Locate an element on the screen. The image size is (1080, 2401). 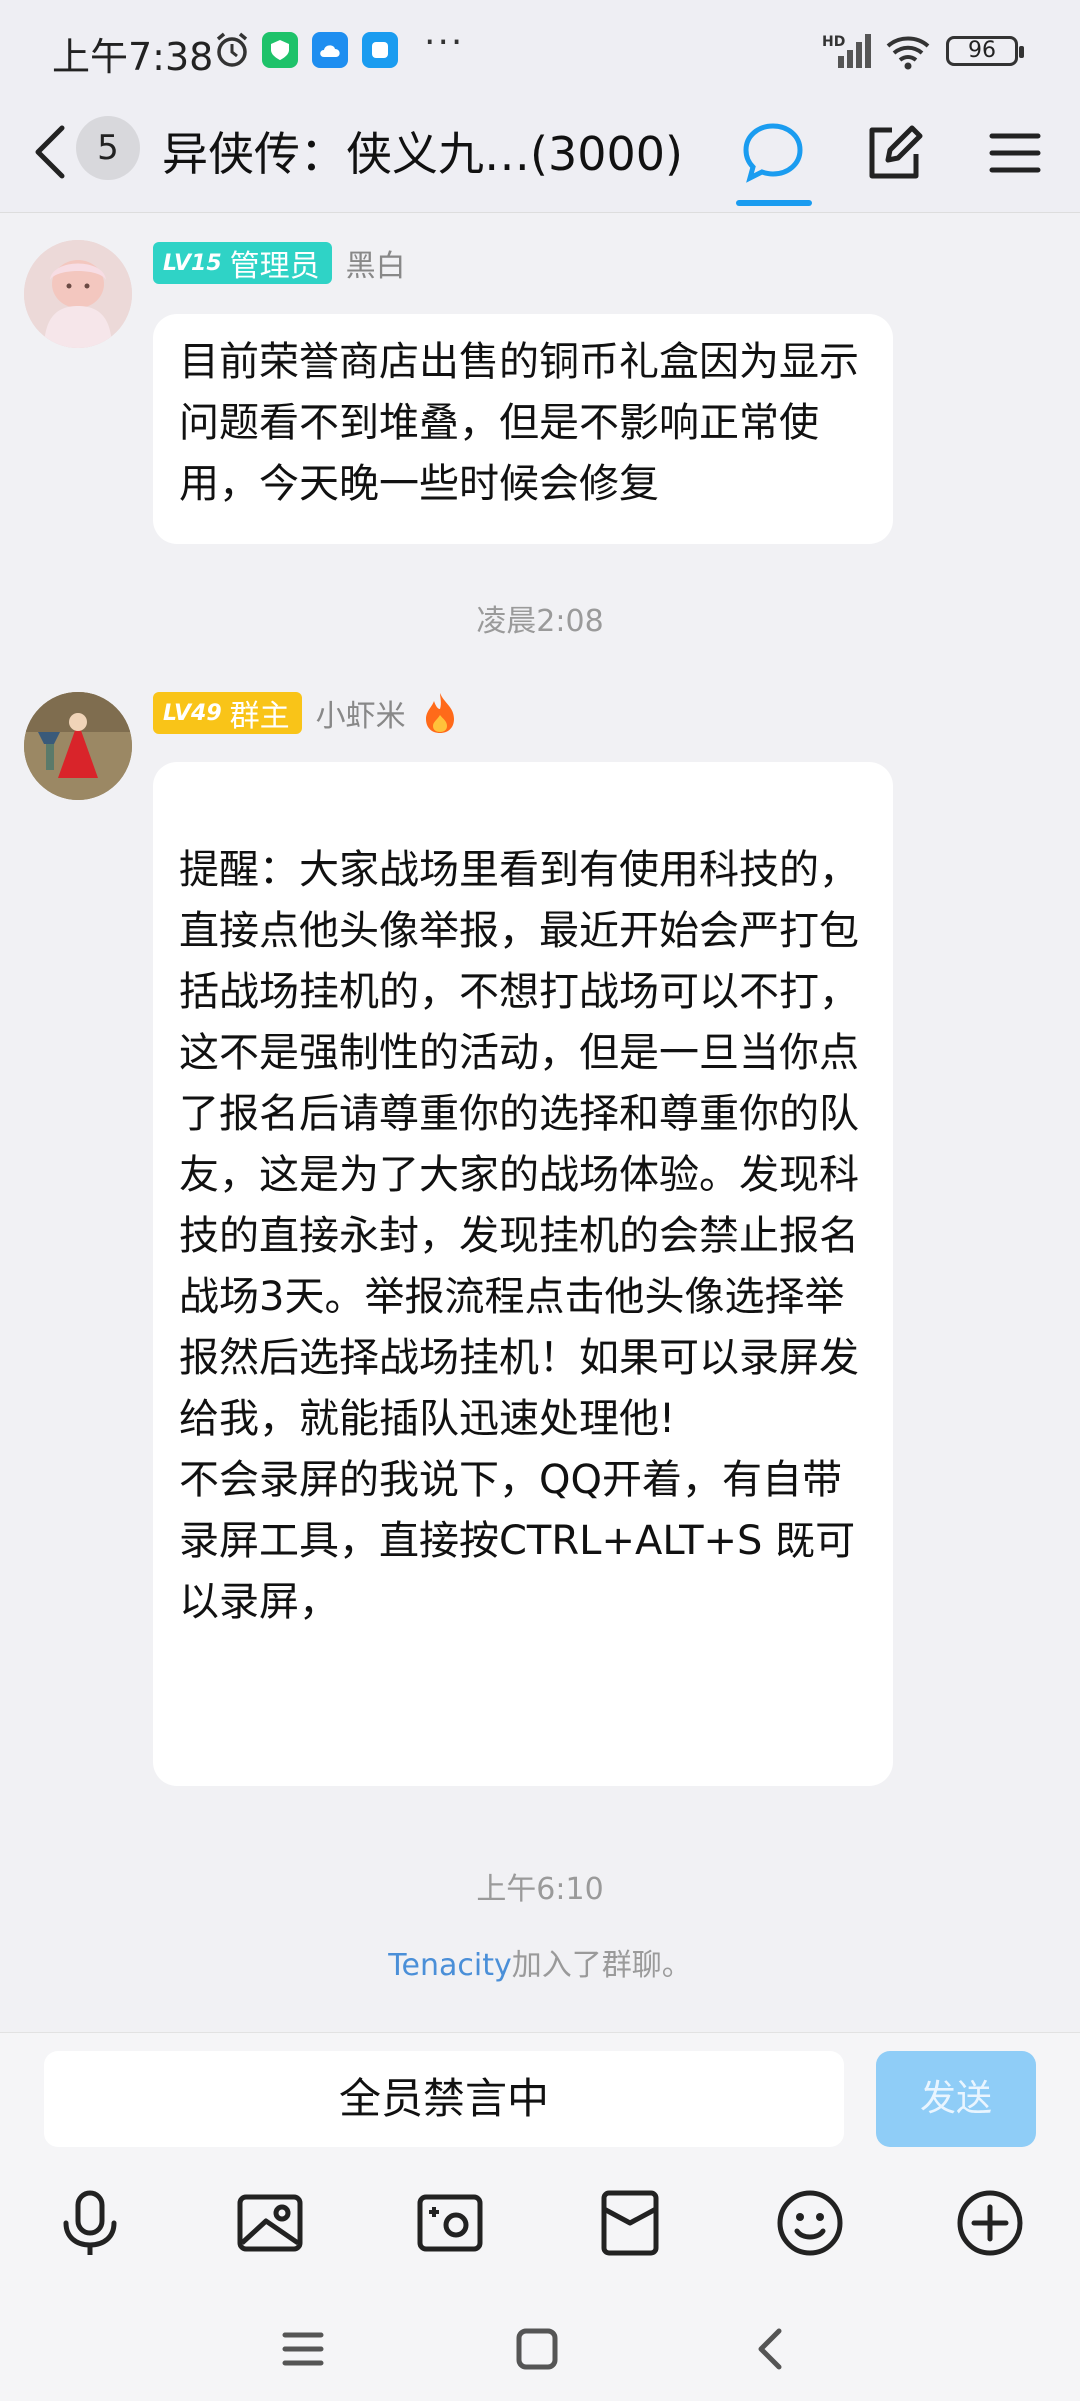
message-meta: LV49 群主 小虾米 is located at coordinates (306, 713).